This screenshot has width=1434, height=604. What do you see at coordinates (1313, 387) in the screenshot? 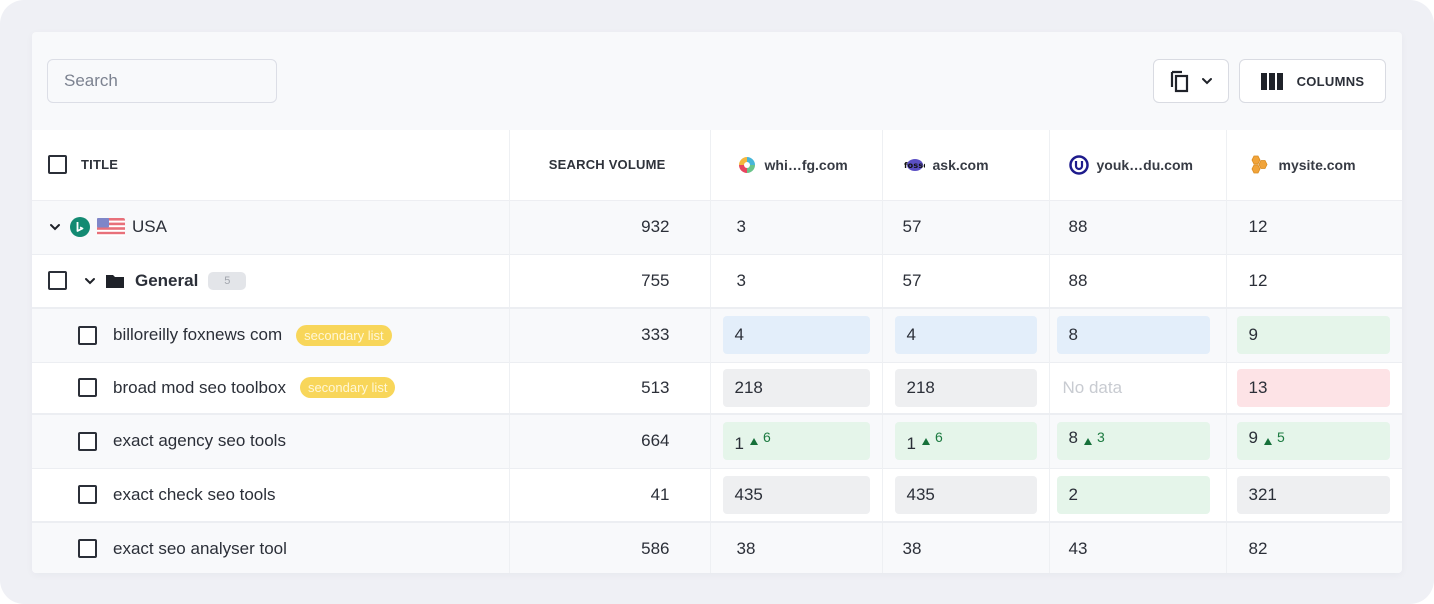
I see `rank-pill-red: 13` at bounding box center [1313, 387].